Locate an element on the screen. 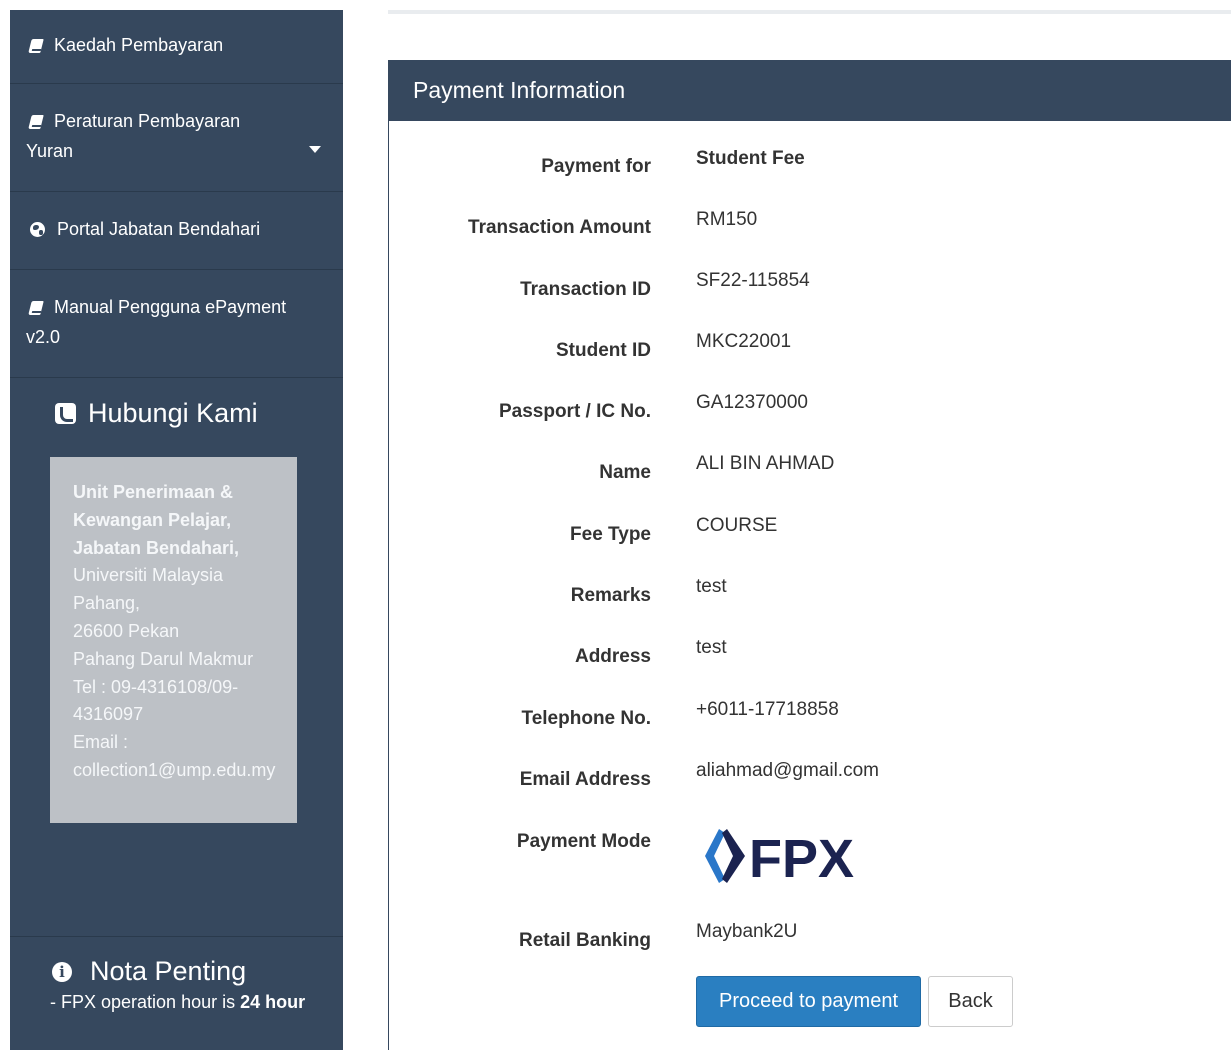 The height and width of the screenshot is (1050, 1231). contact-line: Unit Penerimaan & is located at coordinates (153, 492).